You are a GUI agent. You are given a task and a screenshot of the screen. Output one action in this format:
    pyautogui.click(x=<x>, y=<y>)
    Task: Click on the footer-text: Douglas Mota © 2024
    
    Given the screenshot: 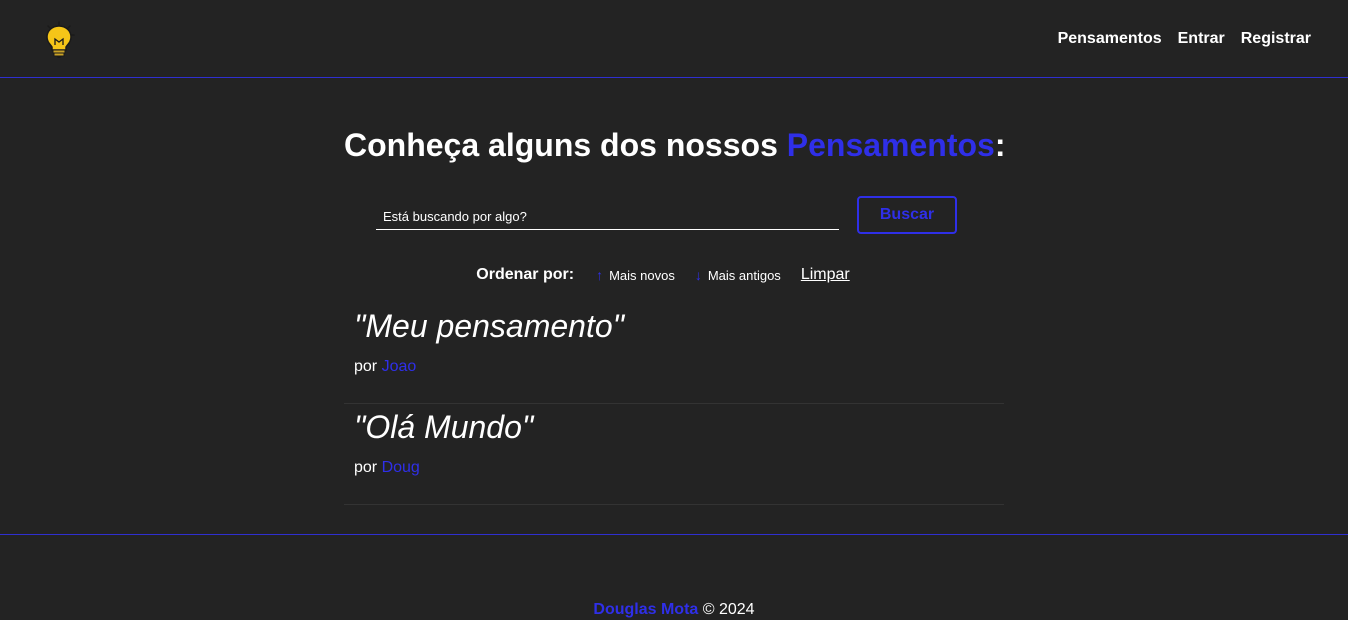 What is the action you would take?
    pyautogui.click(x=674, y=610)
    